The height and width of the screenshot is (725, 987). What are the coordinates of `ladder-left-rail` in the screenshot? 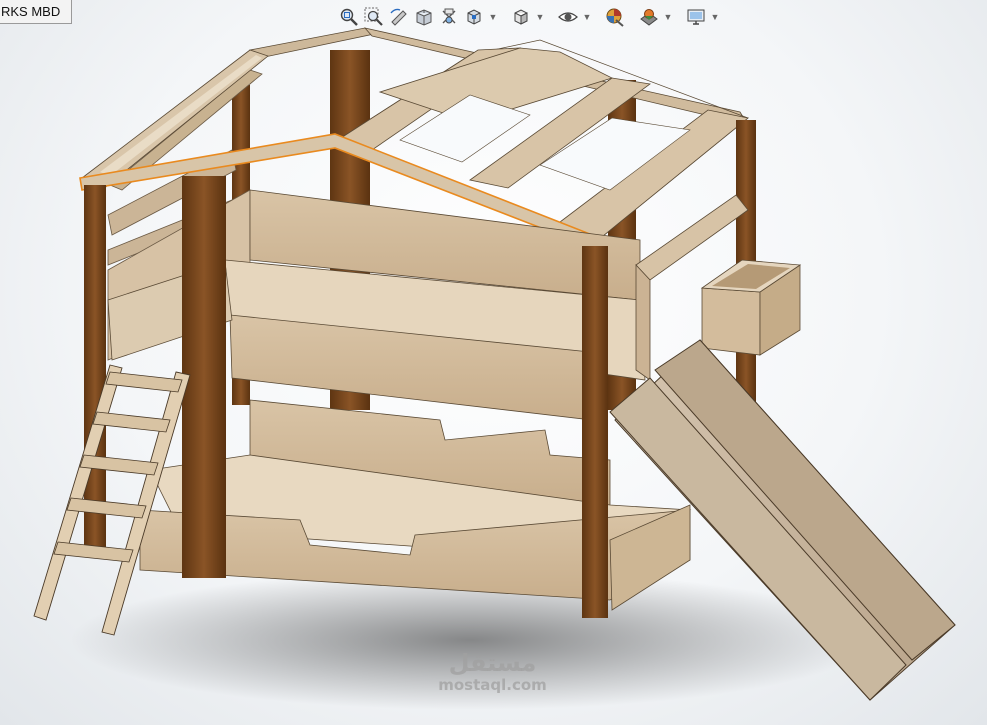 It's located at (78, 492).